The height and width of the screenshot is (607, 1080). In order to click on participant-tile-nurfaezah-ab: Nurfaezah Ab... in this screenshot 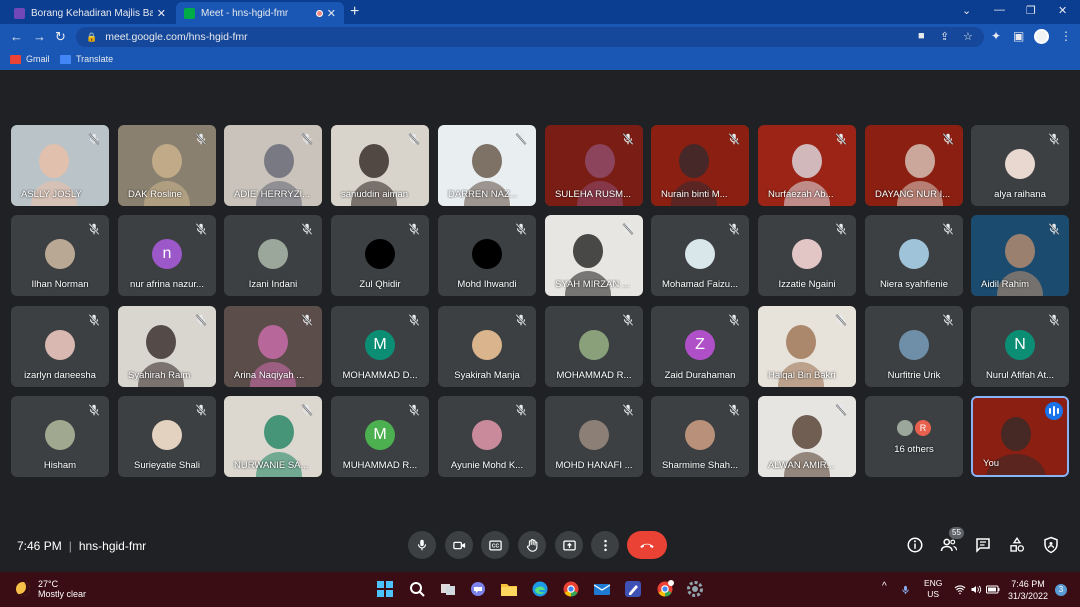, I will do `click(807, 165)`.